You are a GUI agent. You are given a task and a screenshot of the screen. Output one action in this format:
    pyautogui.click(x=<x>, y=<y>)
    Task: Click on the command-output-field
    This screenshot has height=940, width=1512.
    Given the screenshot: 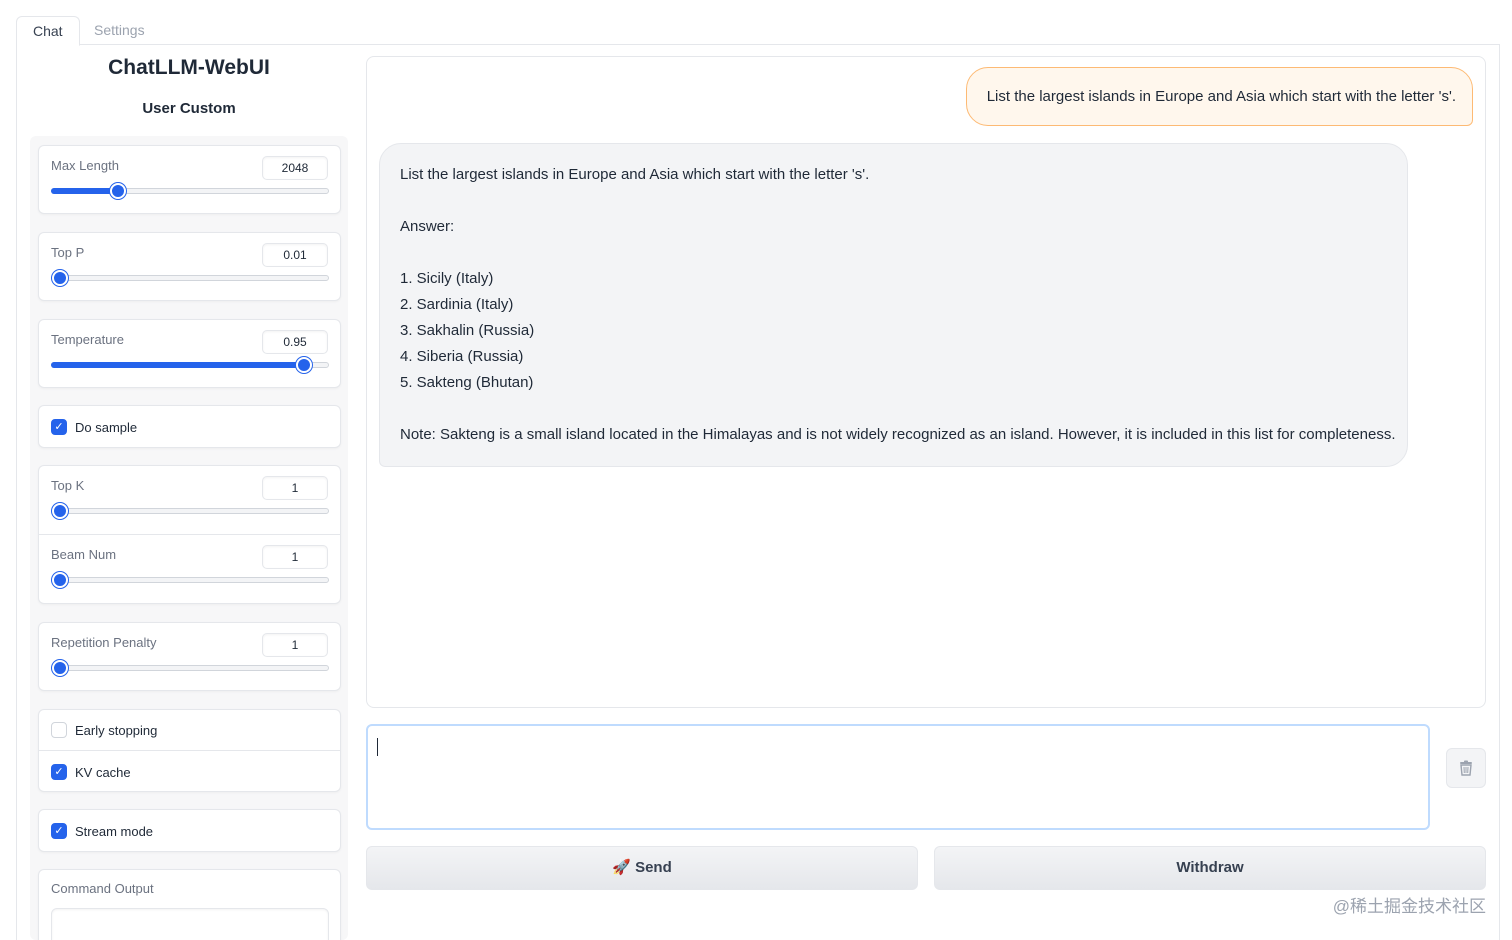 What is the action you would take?
    pyautogui.click(x=190, y=924)
    